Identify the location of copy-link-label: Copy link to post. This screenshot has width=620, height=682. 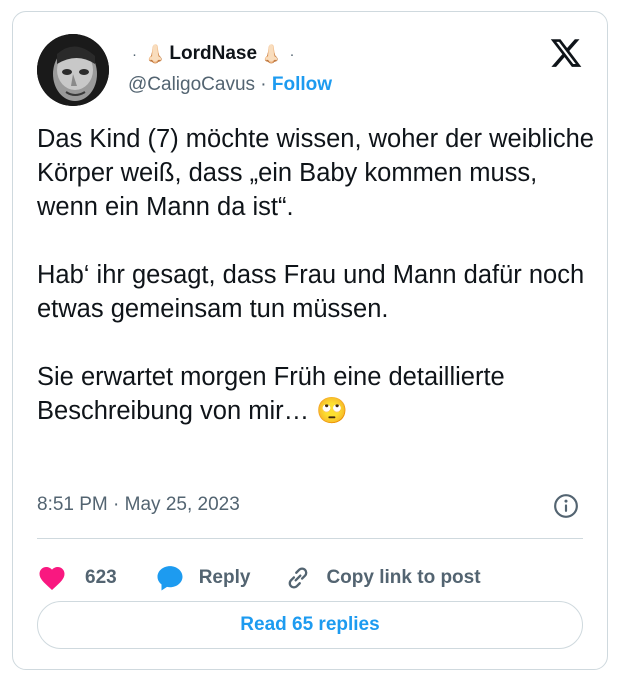
(403, 577).